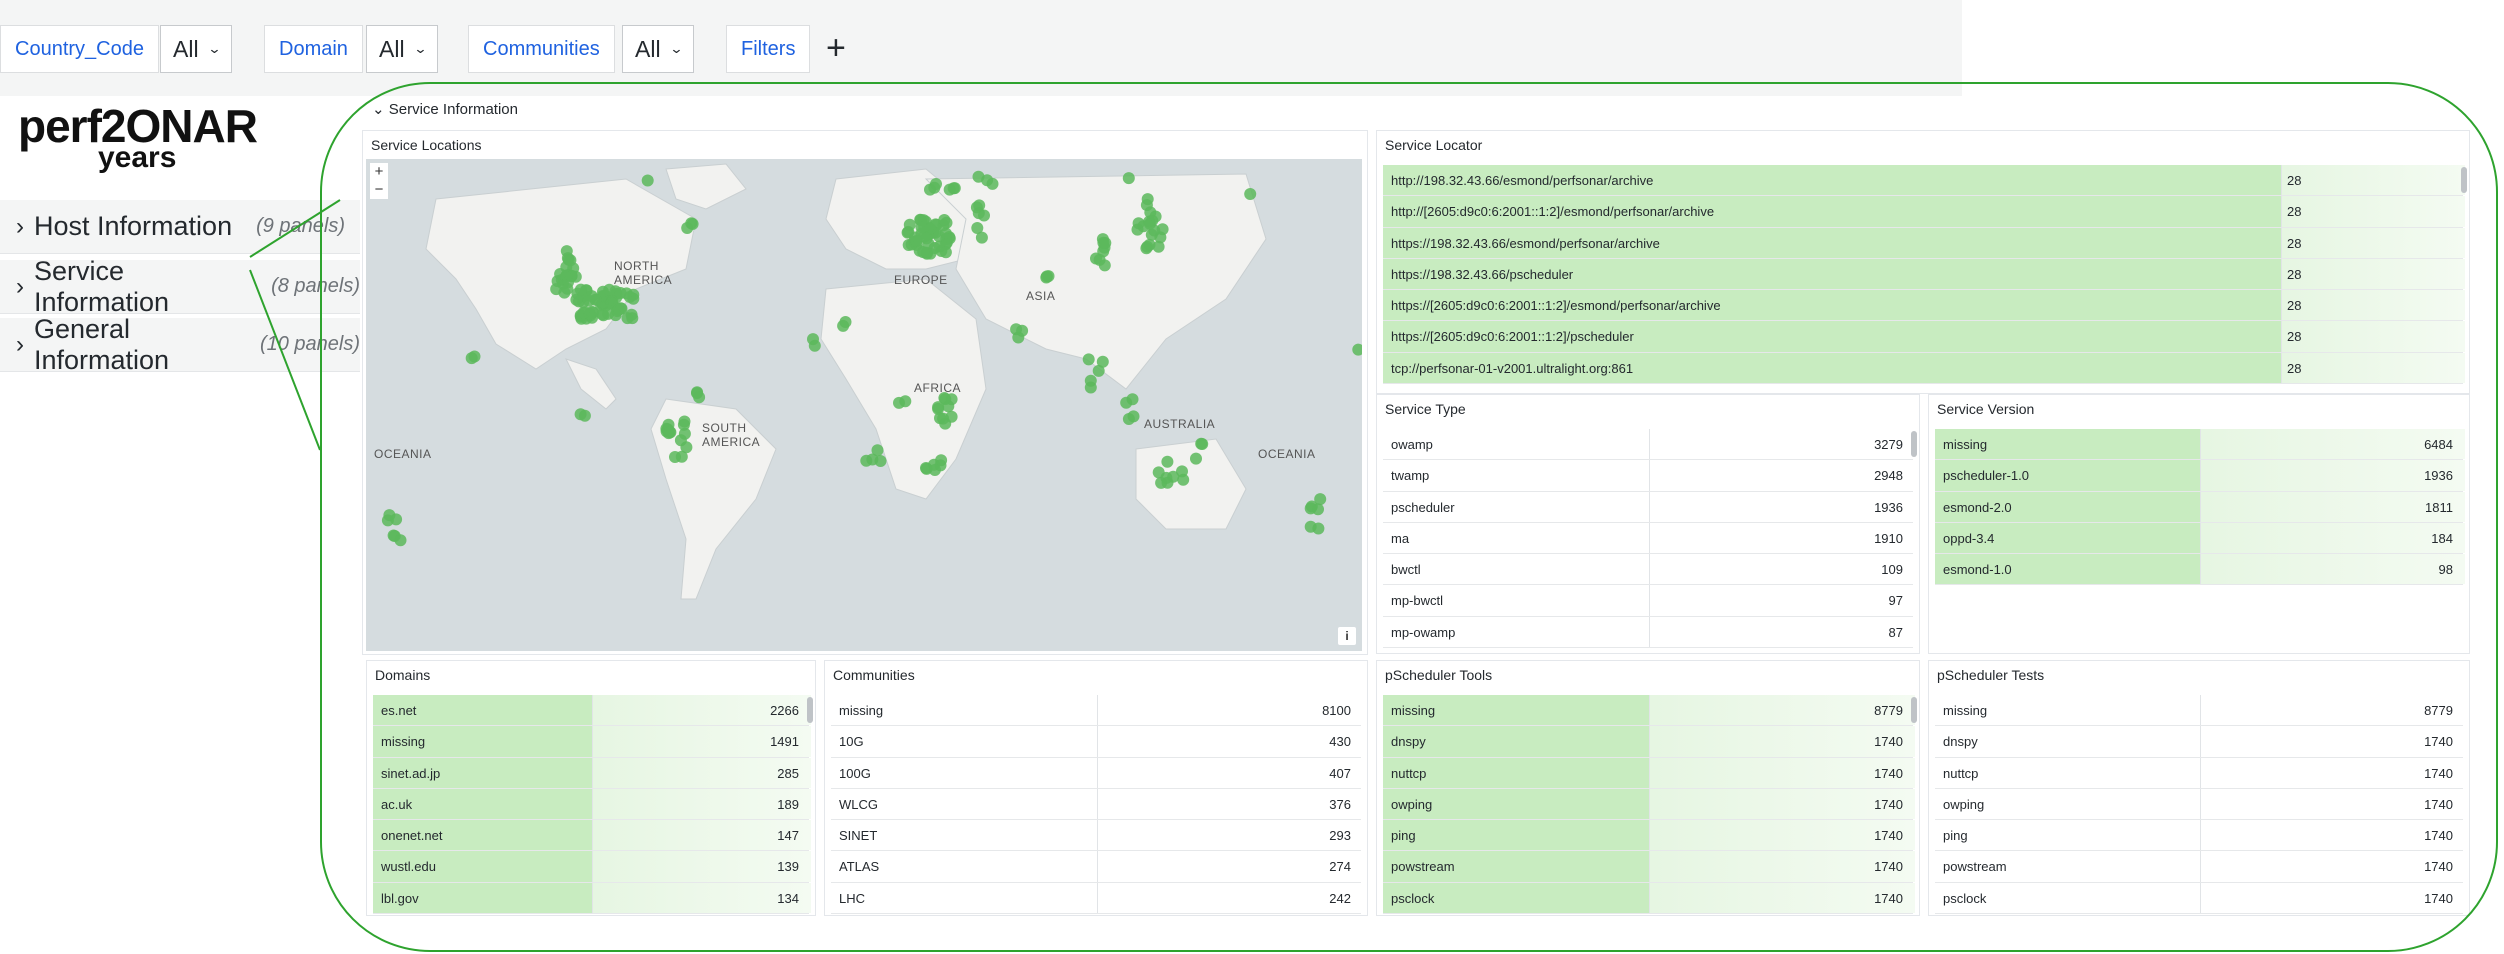 Image resolution: width=2504 pixels, height=954 pixels. What do you see at coordinates (1648, 601) in the screenshot?
I see `table-row: mp-bwctl 97` at bounding box center [1648, 601].